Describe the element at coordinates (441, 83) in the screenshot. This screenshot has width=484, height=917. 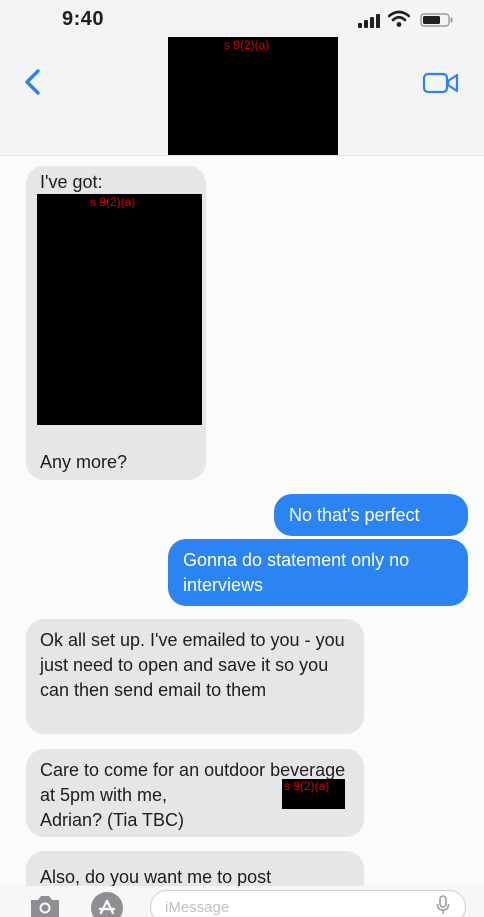
I see `video-camera-icon` at that location.